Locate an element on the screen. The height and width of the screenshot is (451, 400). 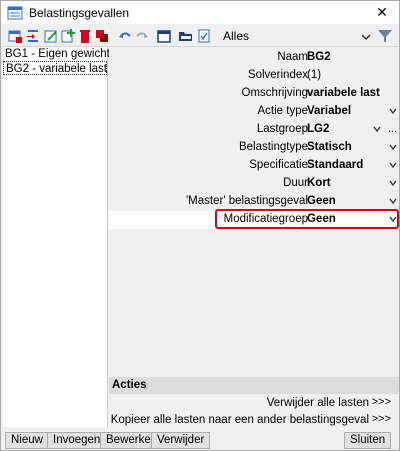
funnel-icon is located at coordinates (385, 36).